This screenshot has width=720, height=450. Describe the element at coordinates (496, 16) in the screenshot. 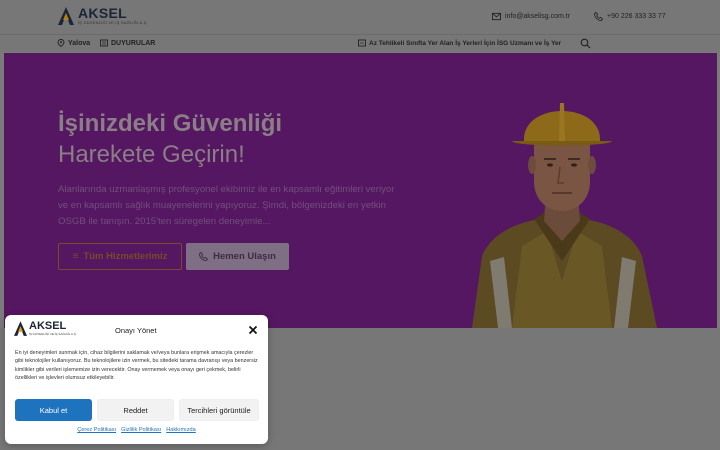

I see `mail-icon` at that location.